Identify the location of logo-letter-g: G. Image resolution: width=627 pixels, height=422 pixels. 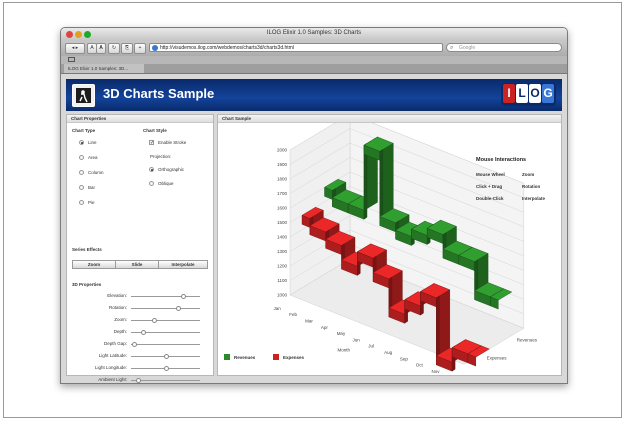
(548, 93).